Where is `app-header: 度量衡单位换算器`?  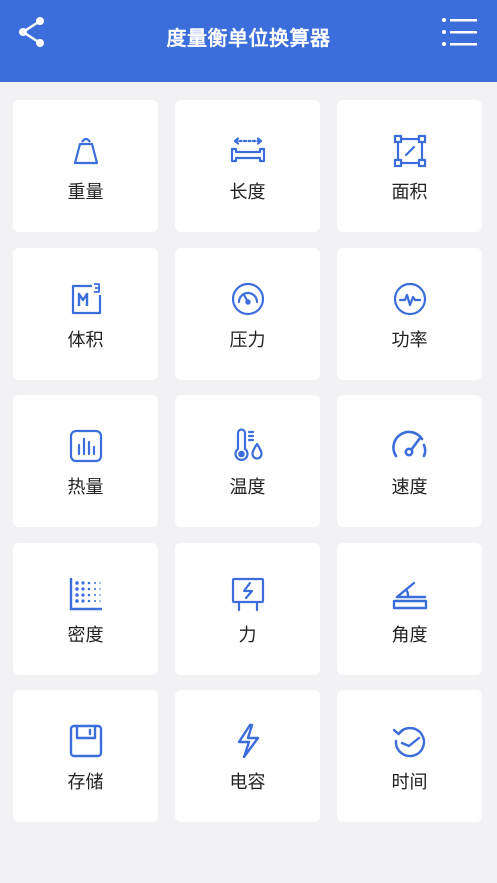
app-header: 度量衡单位换算器 is located at coordinates (248, 41).